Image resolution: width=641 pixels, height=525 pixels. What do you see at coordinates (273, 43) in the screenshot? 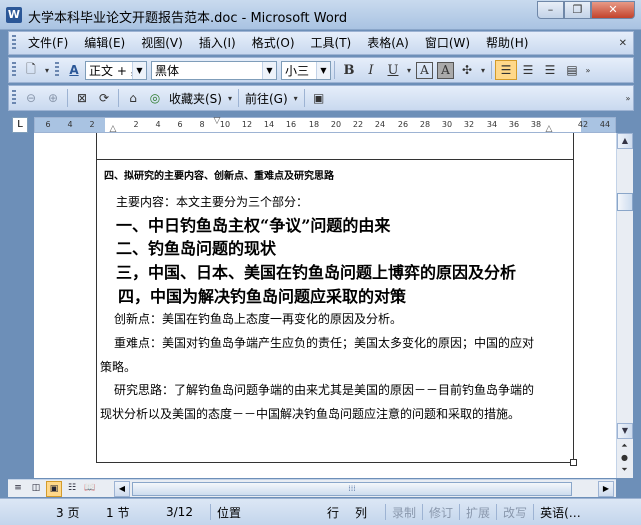
I see `menu-format: 格式(O)` at bounding box center [273, 43].